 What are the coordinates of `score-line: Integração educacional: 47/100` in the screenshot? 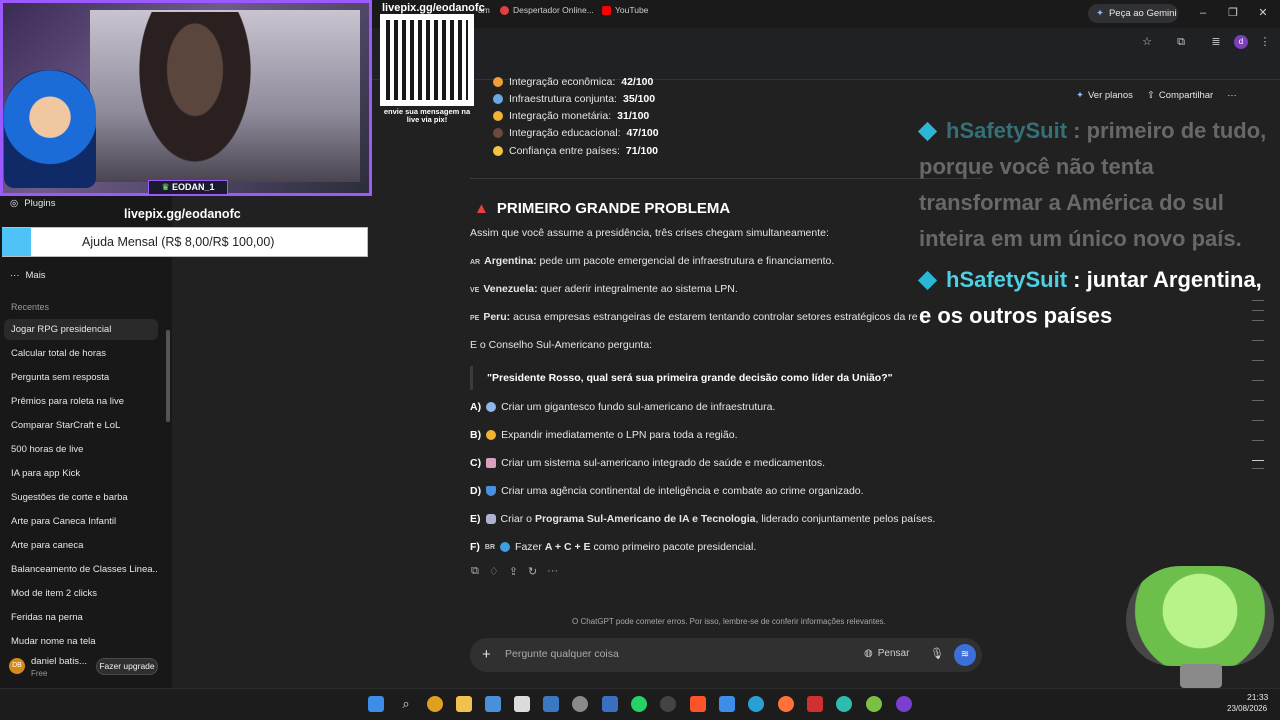 It's located at (576, 133).